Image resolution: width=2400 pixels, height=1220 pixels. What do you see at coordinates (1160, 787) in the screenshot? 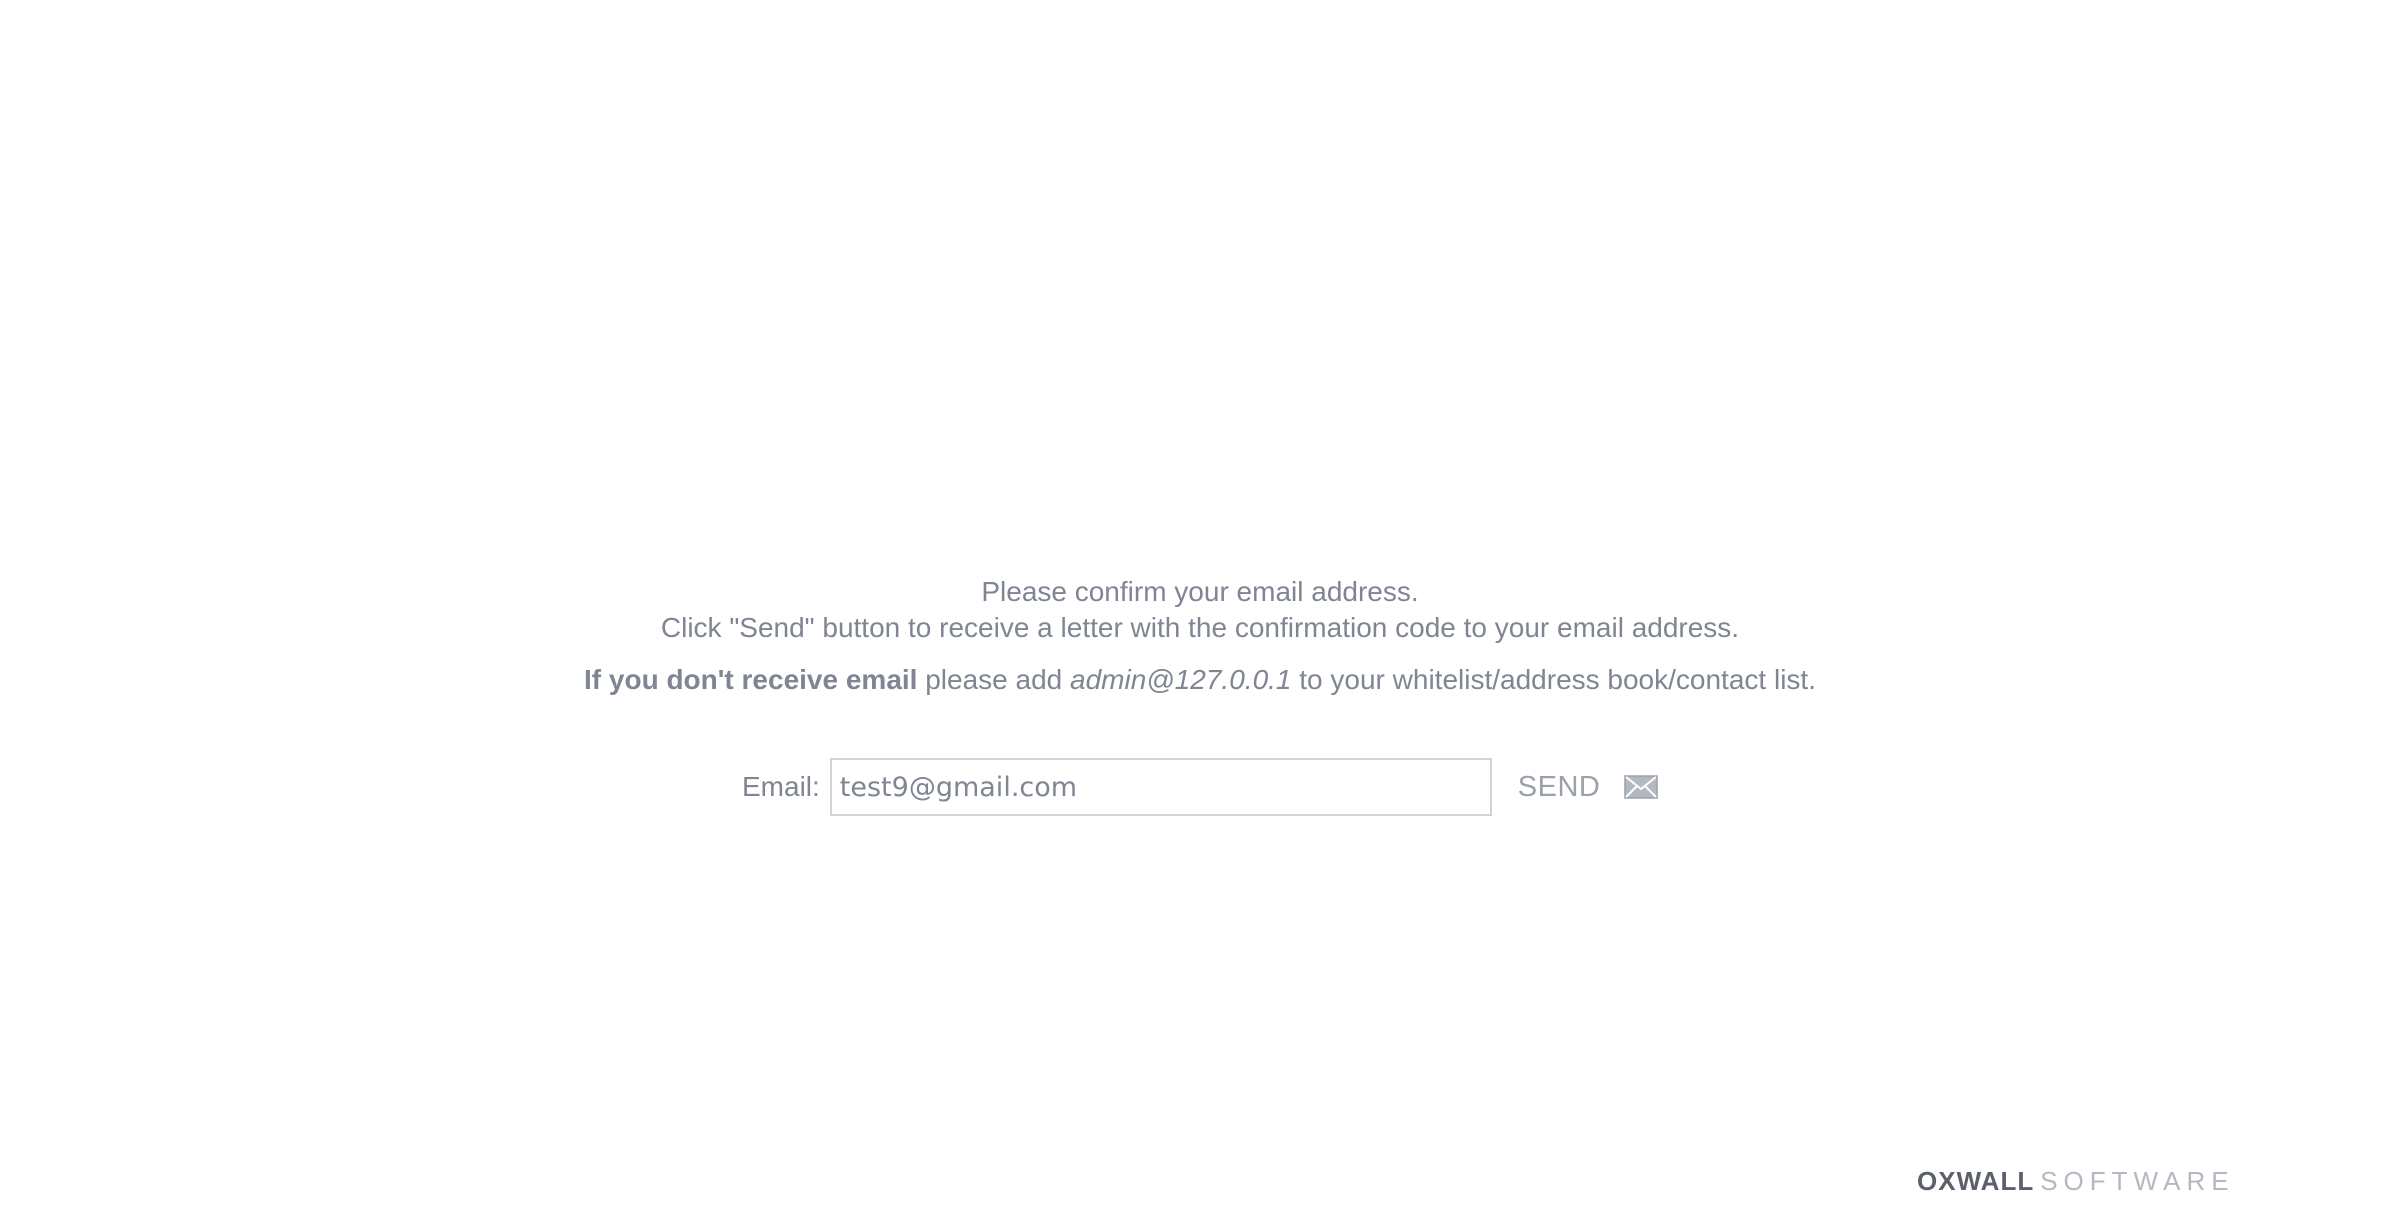
I see `email-input` at bounding box center [1160, 787].